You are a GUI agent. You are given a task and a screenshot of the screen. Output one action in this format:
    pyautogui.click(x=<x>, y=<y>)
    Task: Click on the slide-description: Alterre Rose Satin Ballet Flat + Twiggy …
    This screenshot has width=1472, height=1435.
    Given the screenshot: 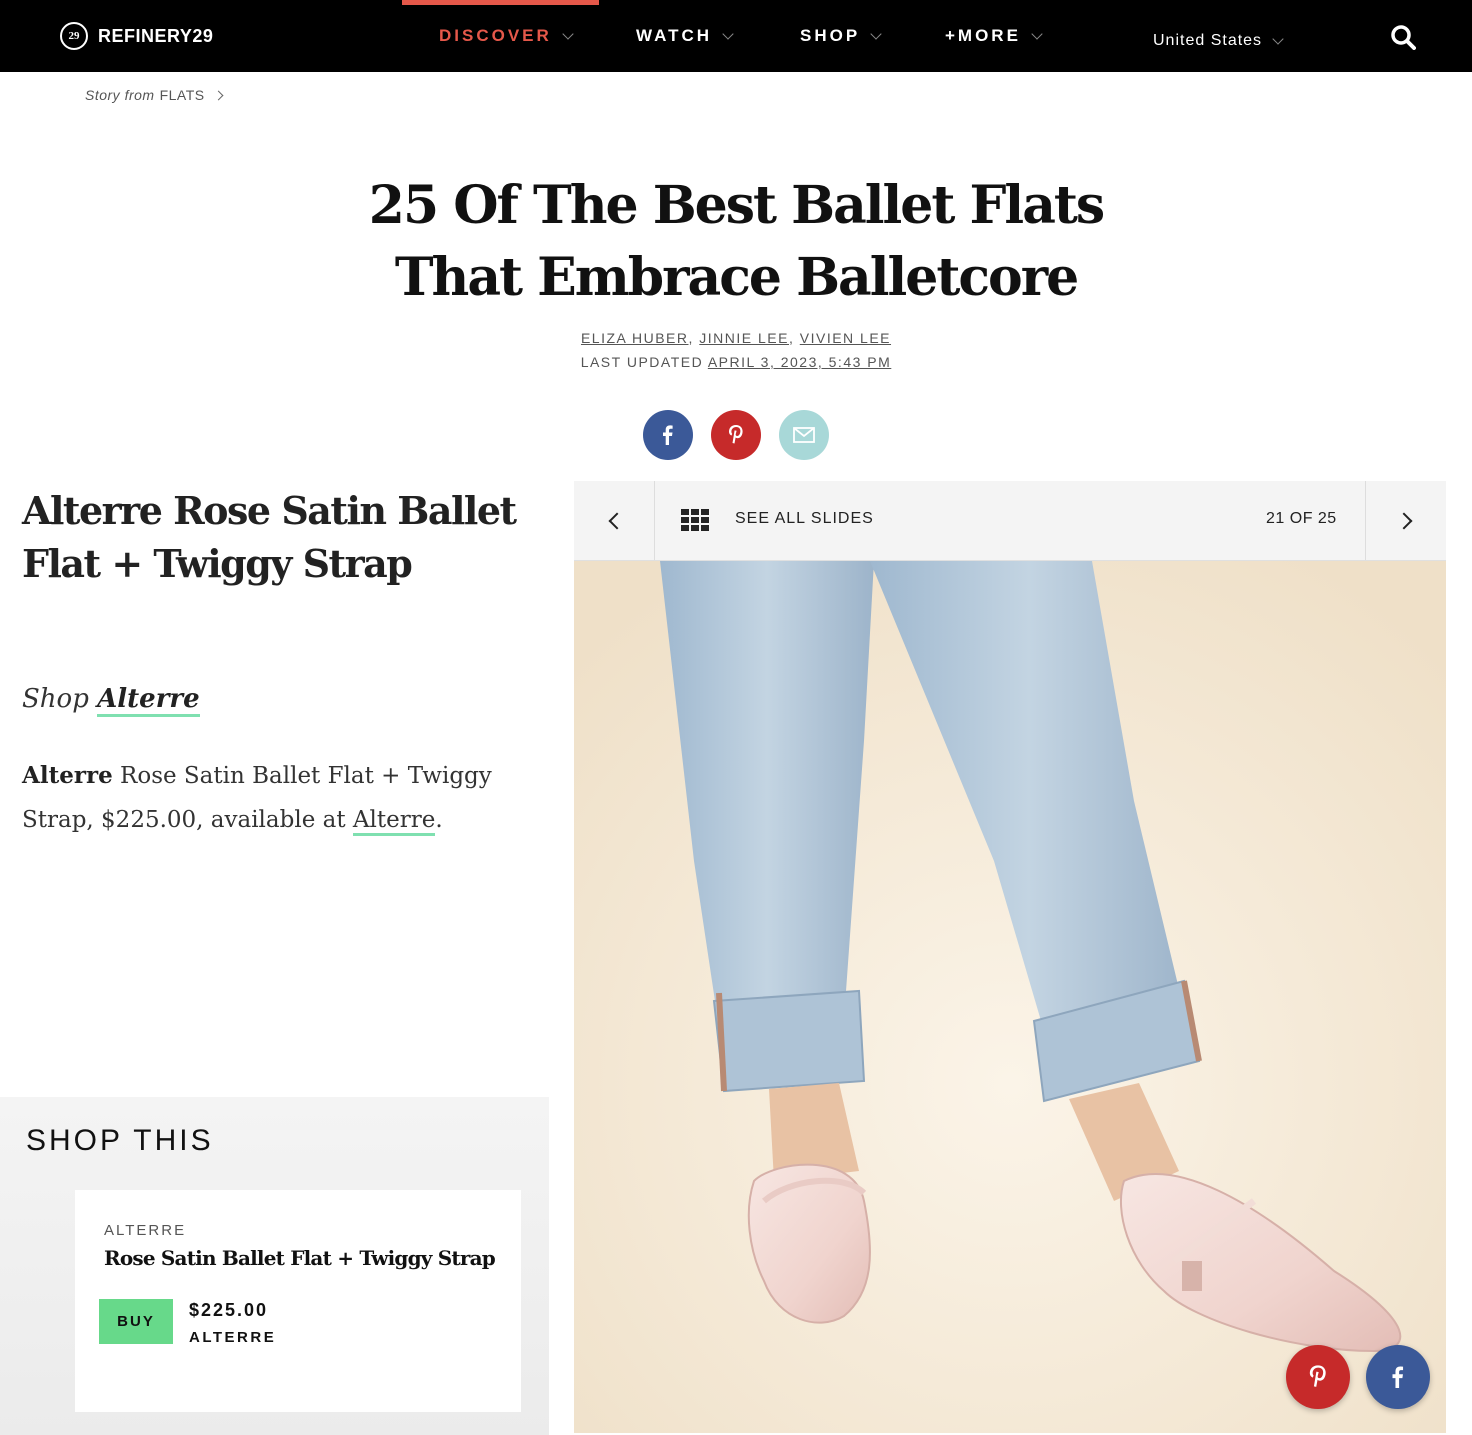 What is the action you would take?
    pyautogui.click(x=277, y=798)
    